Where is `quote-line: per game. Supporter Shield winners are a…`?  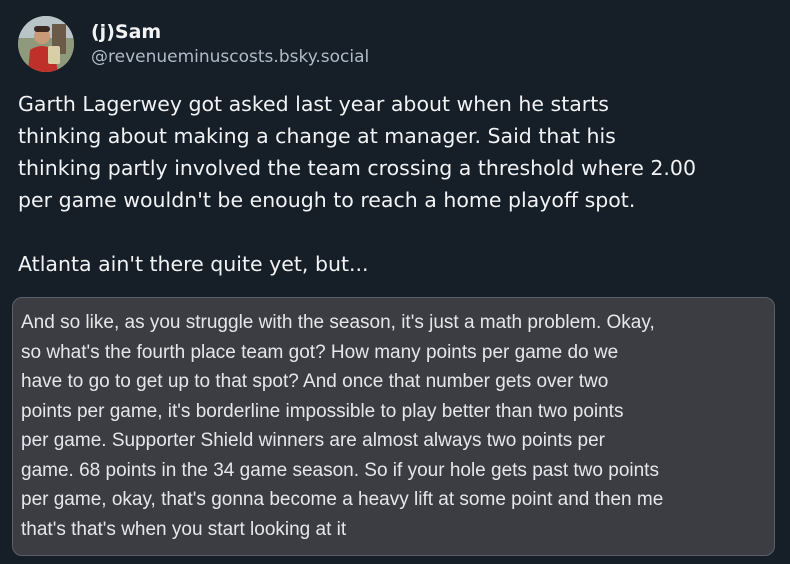 quote-line: per game. Supporter Shield winners are a… is located at coordinates (313, 440).